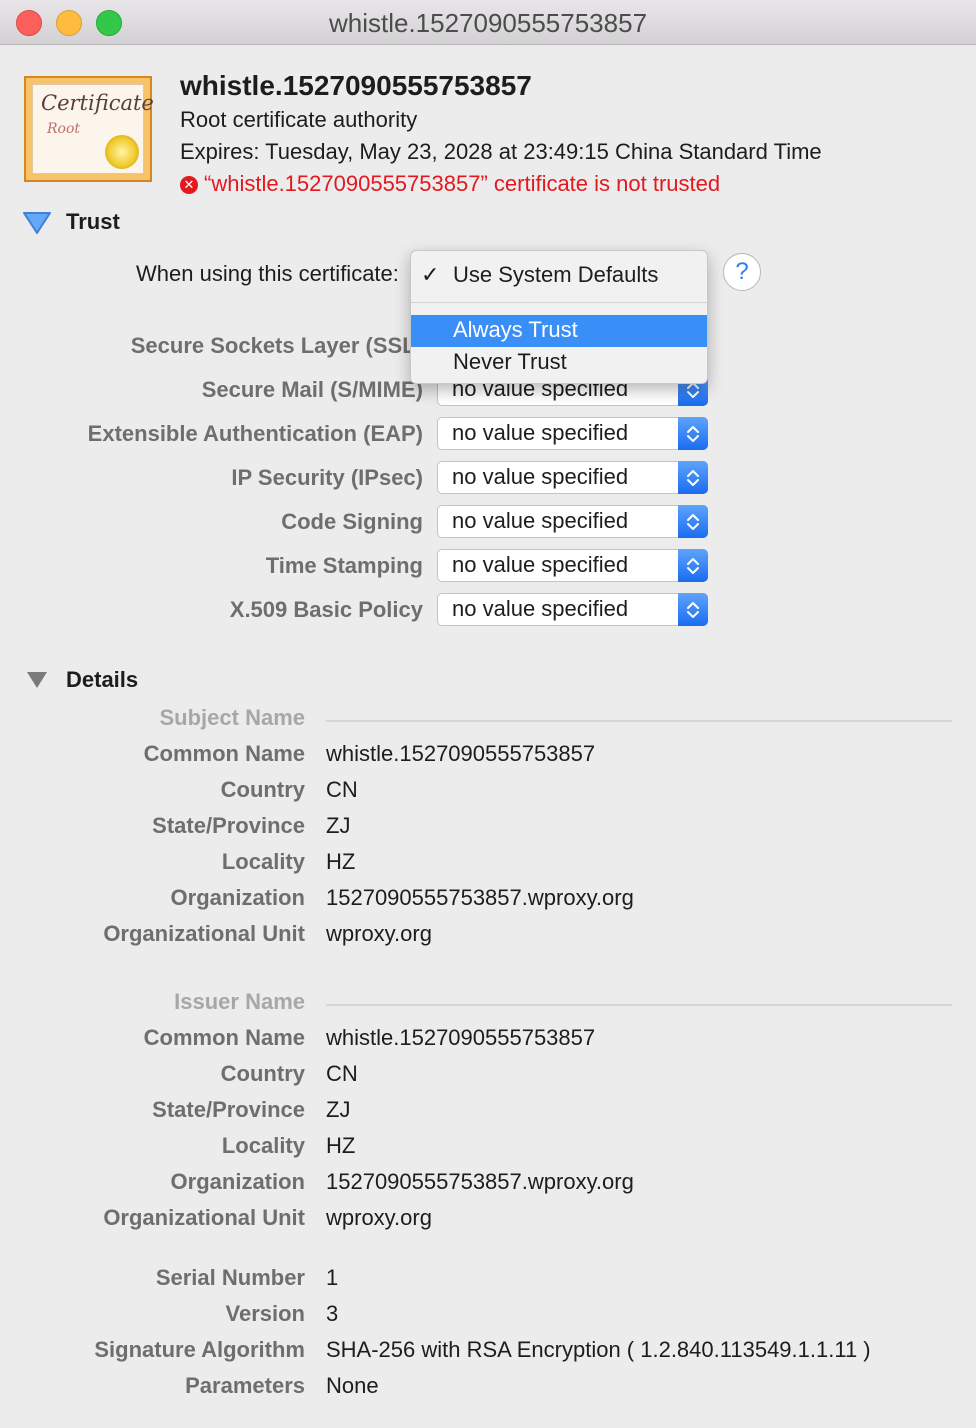  Describe the element at coordinates (239, 1001) in the screenshot. I see `details-group-heading: Issuer Name` at that location.